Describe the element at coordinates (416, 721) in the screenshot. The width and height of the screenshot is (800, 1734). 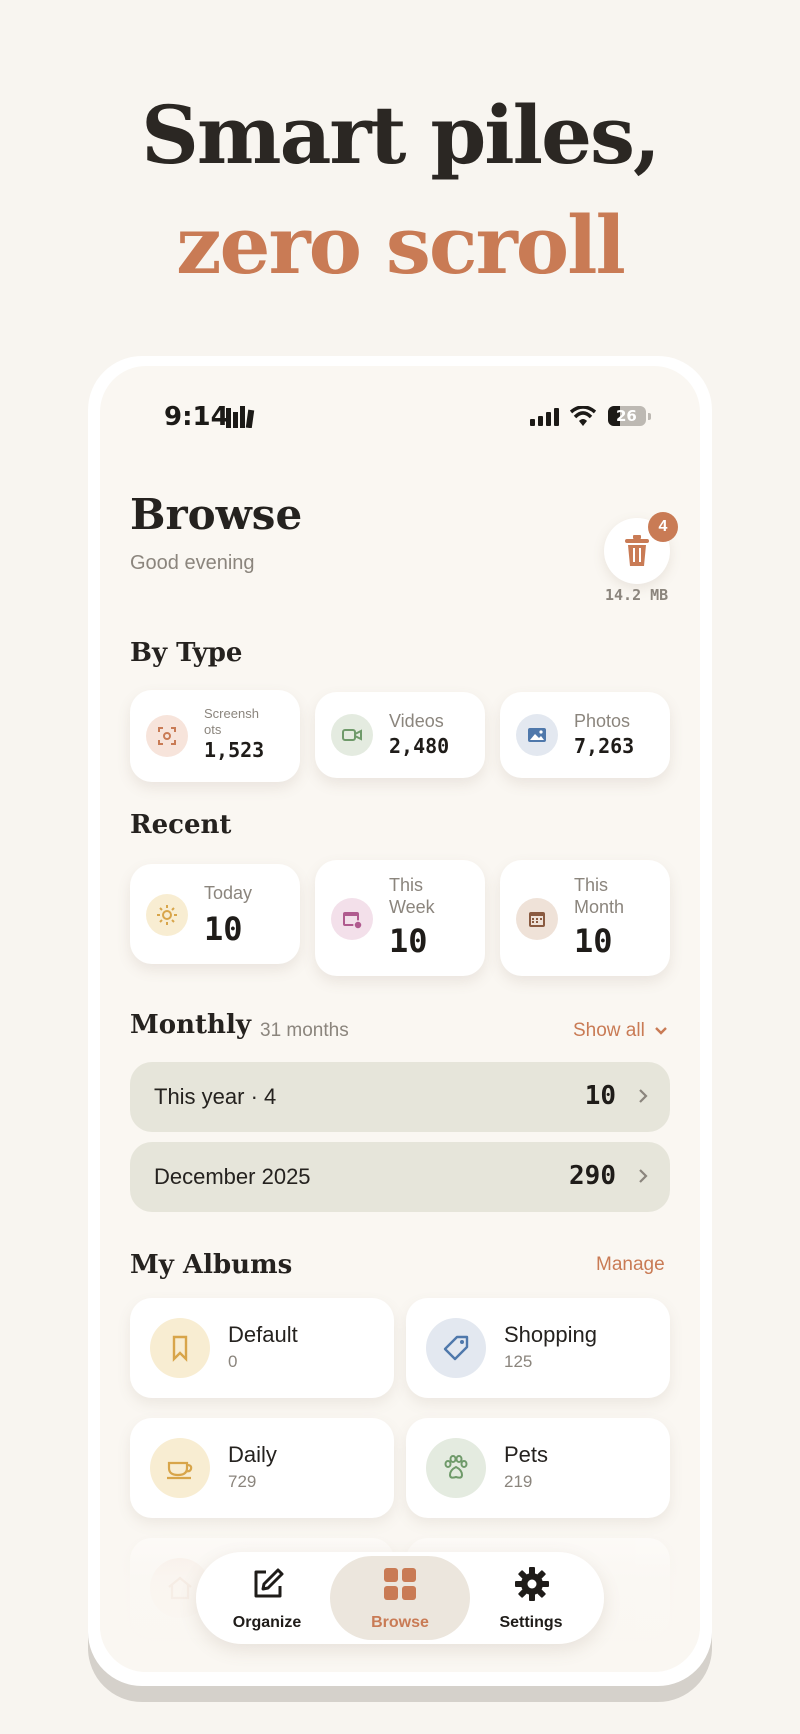
I see `type-label: Videos` at that location.